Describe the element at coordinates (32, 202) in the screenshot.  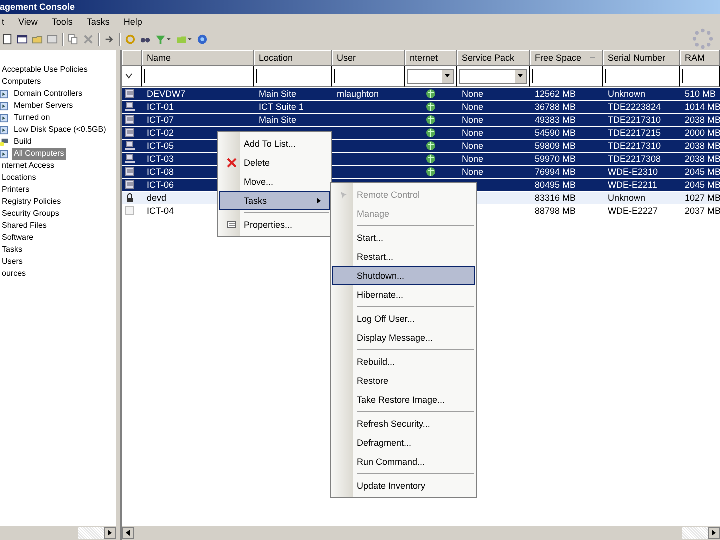
I see `tree-item: Registry Policies` at that location.